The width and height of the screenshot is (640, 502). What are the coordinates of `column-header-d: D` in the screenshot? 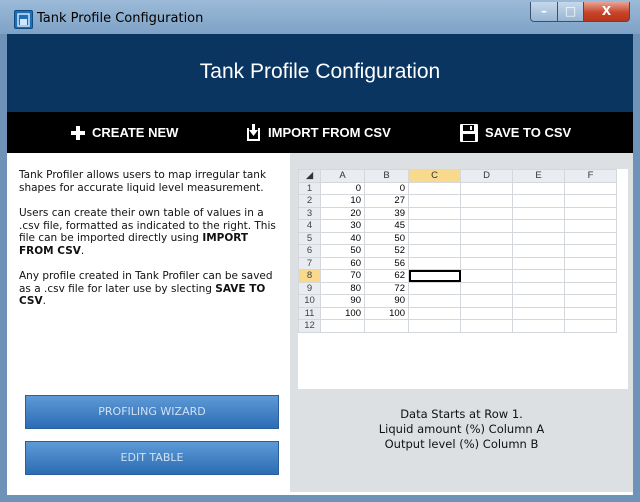 It's located at (486, 176).